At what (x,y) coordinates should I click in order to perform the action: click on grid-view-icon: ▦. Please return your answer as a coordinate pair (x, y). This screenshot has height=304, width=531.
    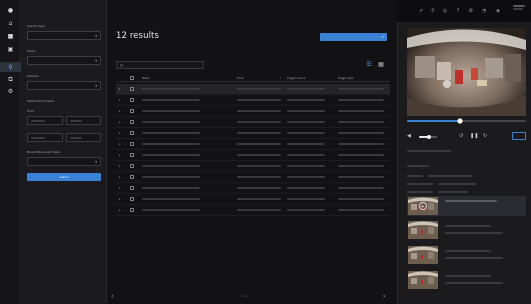
    Looking at the image, I should click on (381, 64).